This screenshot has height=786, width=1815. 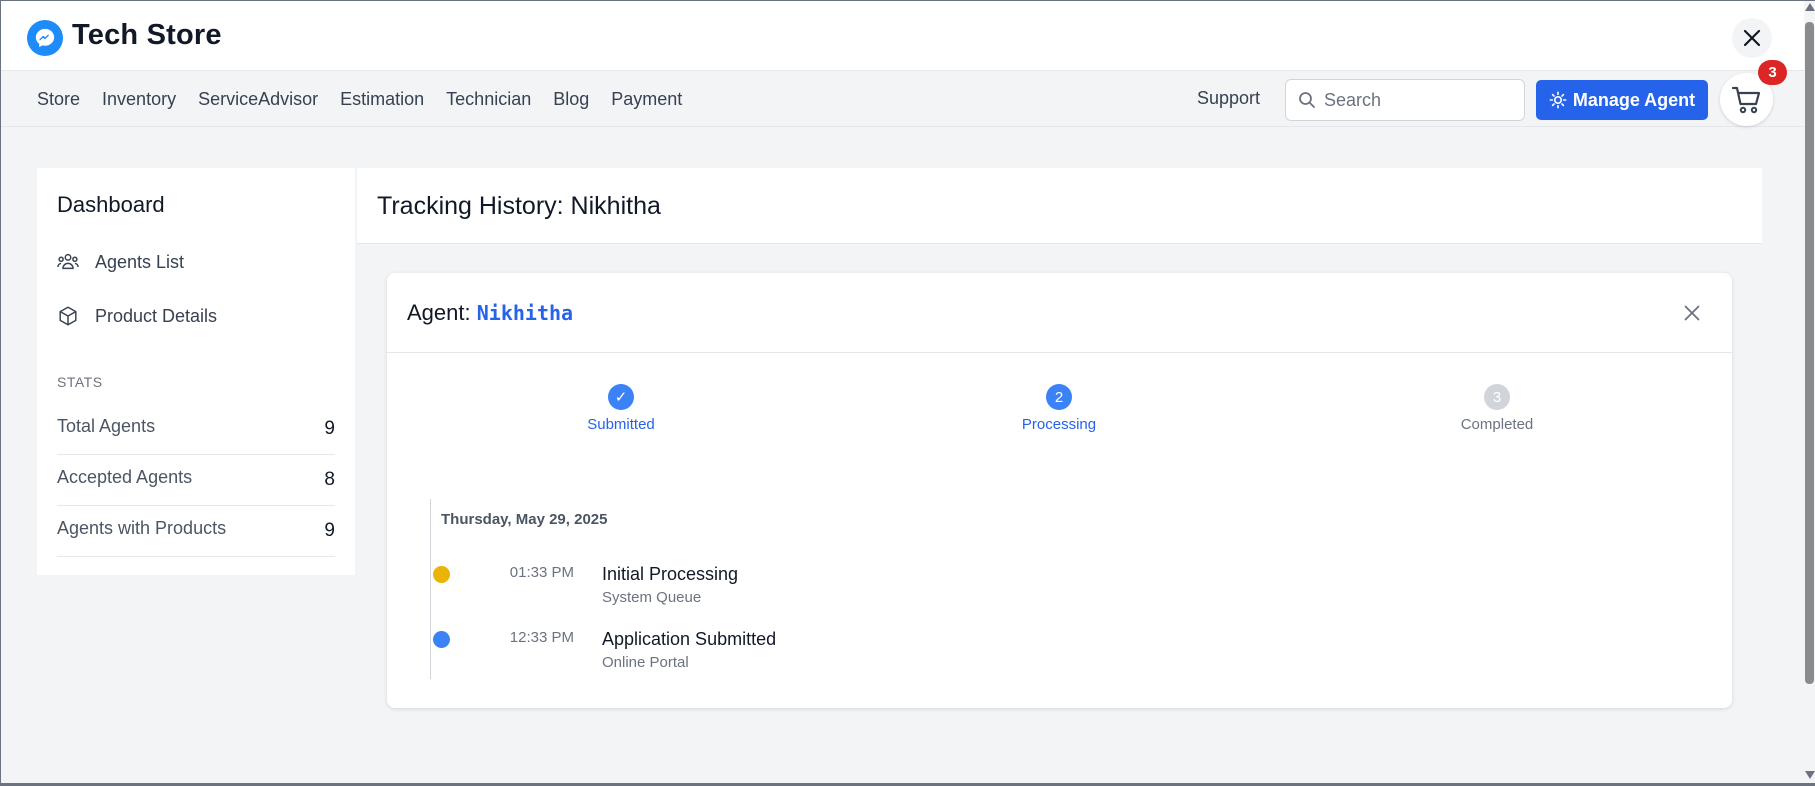 What do you see at coordinates (541, 572) in the screenshot?
I see `event-time: 01:33 PM` at bounding box center [541, 572].